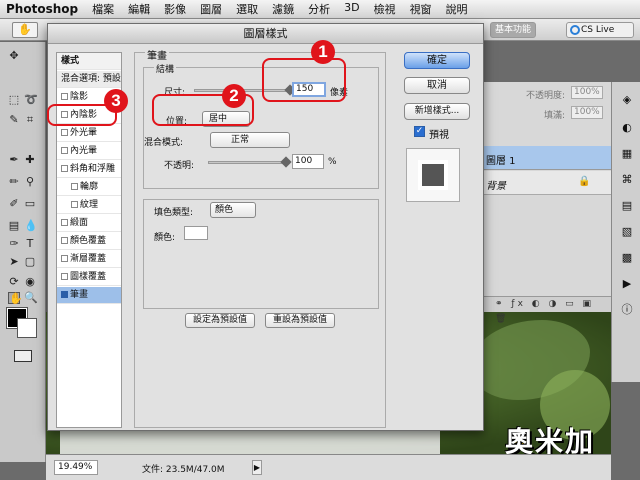  I want to click on zoom-level-input: 19.49%, so click(76, 467).